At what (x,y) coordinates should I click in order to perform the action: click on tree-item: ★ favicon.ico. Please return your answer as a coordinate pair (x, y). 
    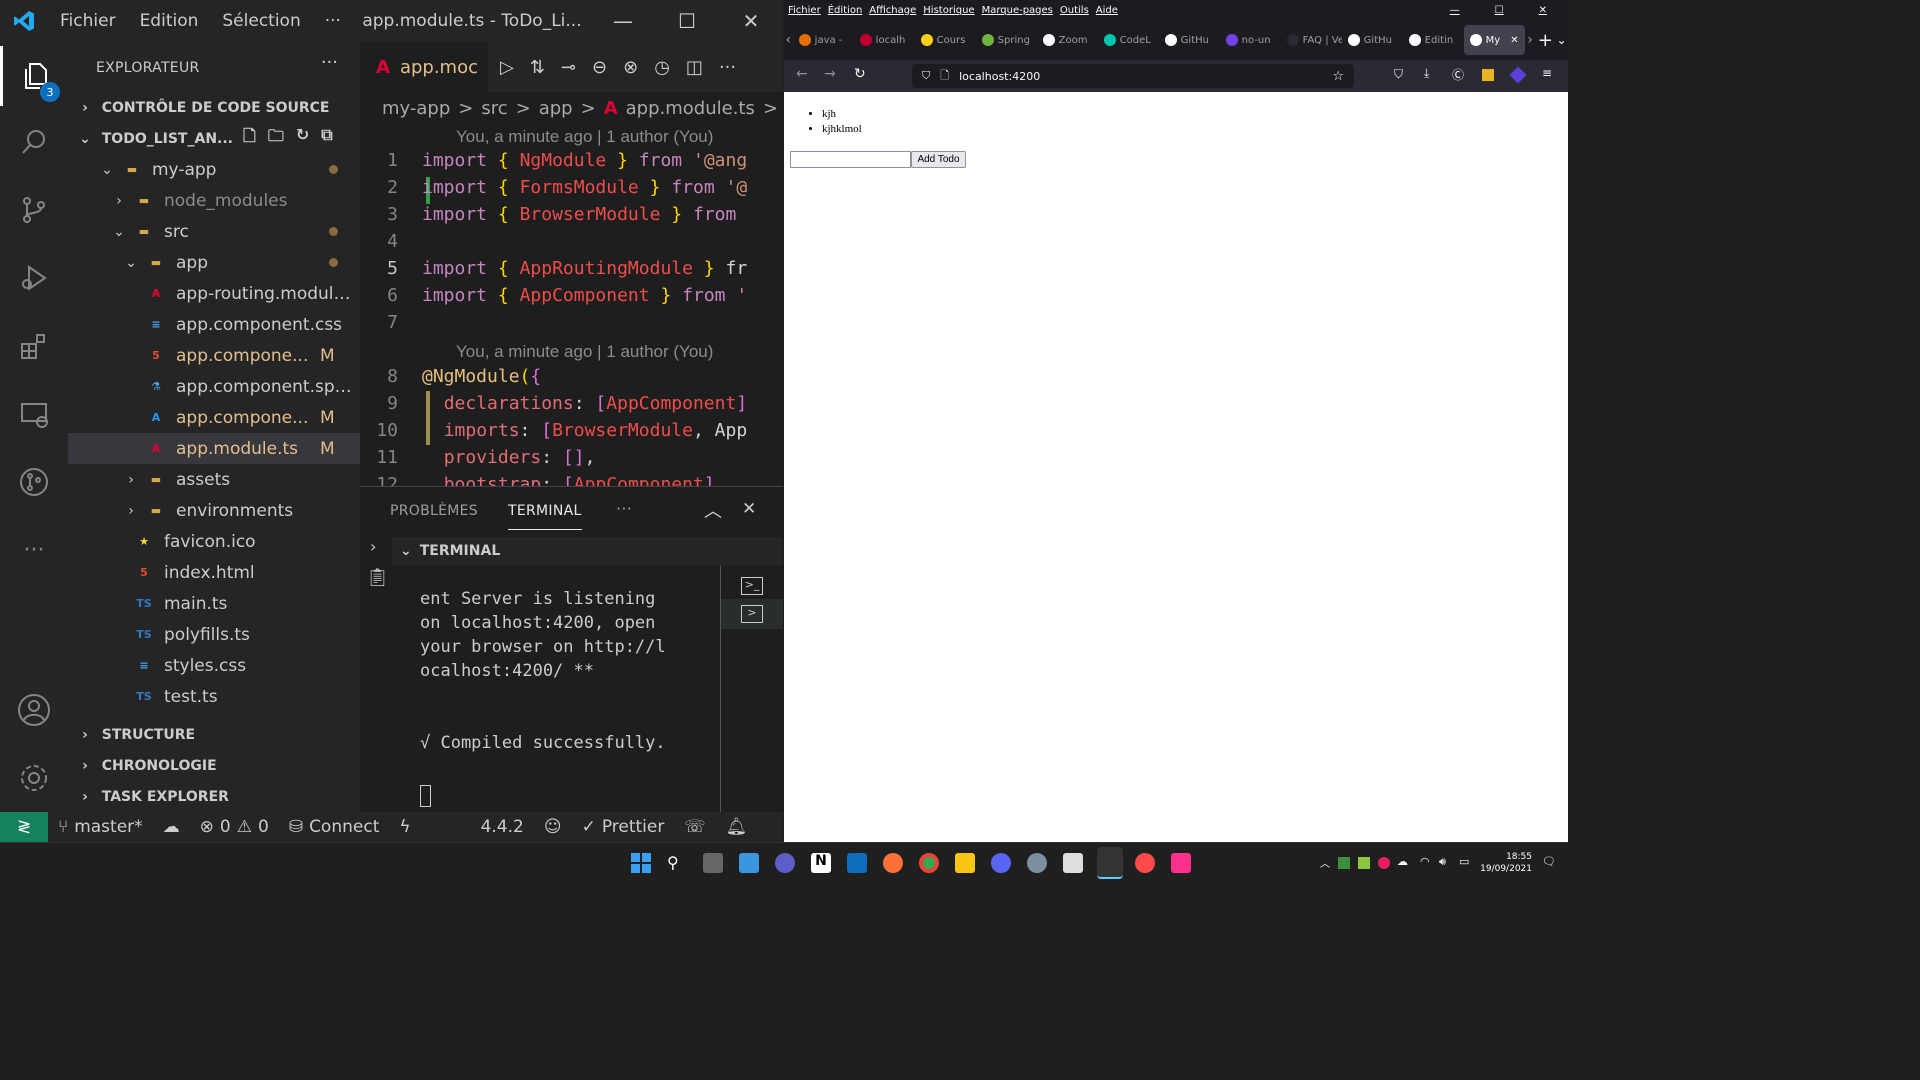
    Looking at the image, I should click on (214, 541).